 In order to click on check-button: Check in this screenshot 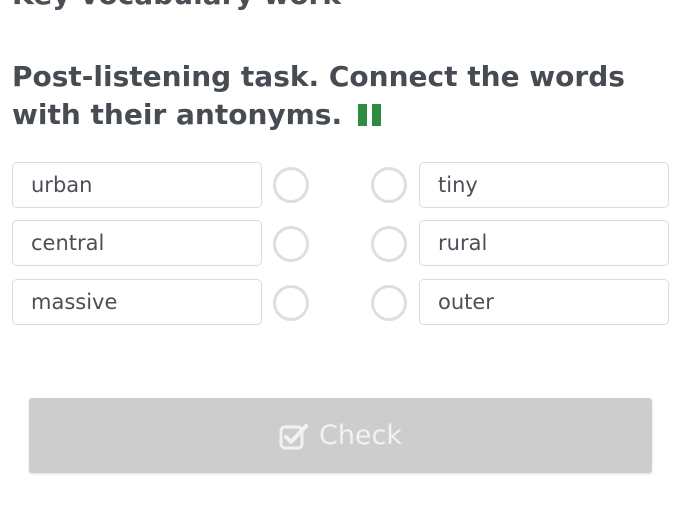, I will do `click(340, 435)`.